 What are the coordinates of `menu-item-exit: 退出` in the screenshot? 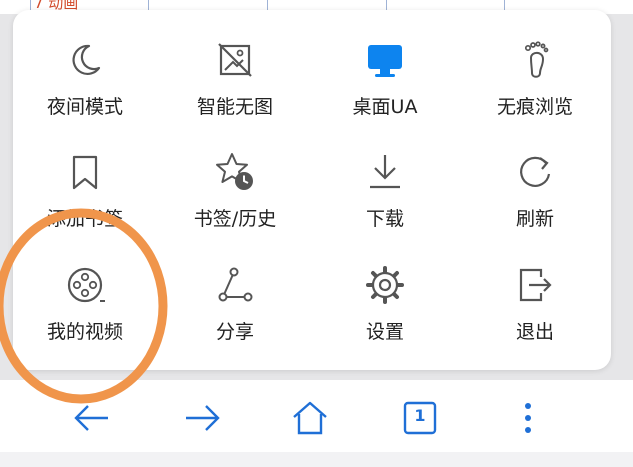 It's located at (535, 300).